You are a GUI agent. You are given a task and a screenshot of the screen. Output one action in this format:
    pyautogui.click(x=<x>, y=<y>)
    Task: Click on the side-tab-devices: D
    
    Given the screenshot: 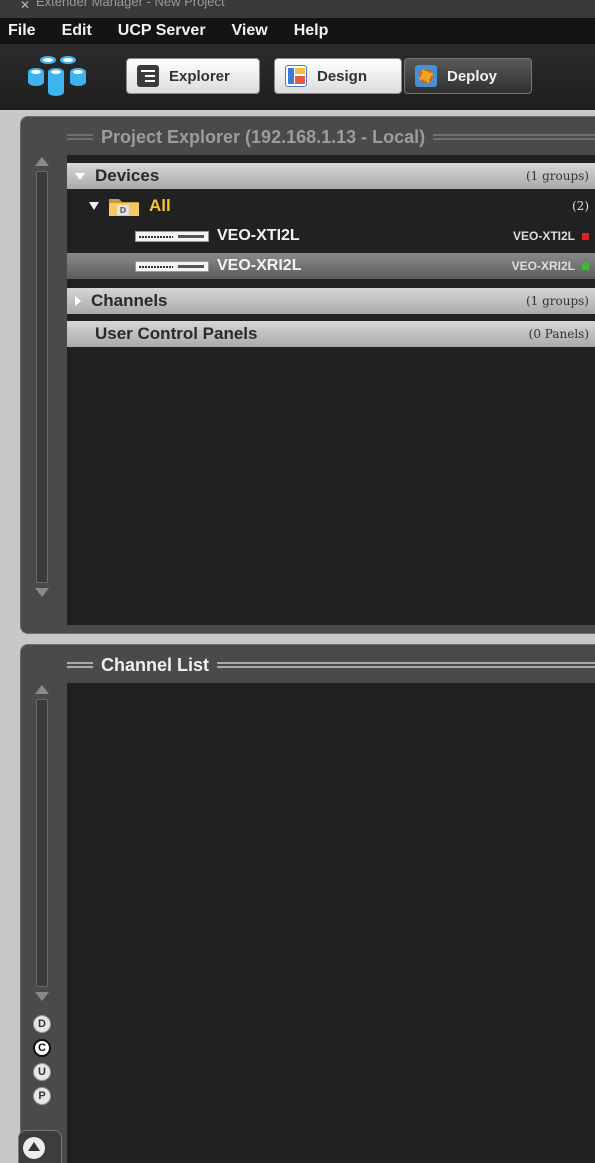 What is the action you would take?
    pyautogui.click(x=42, y=1024)
    